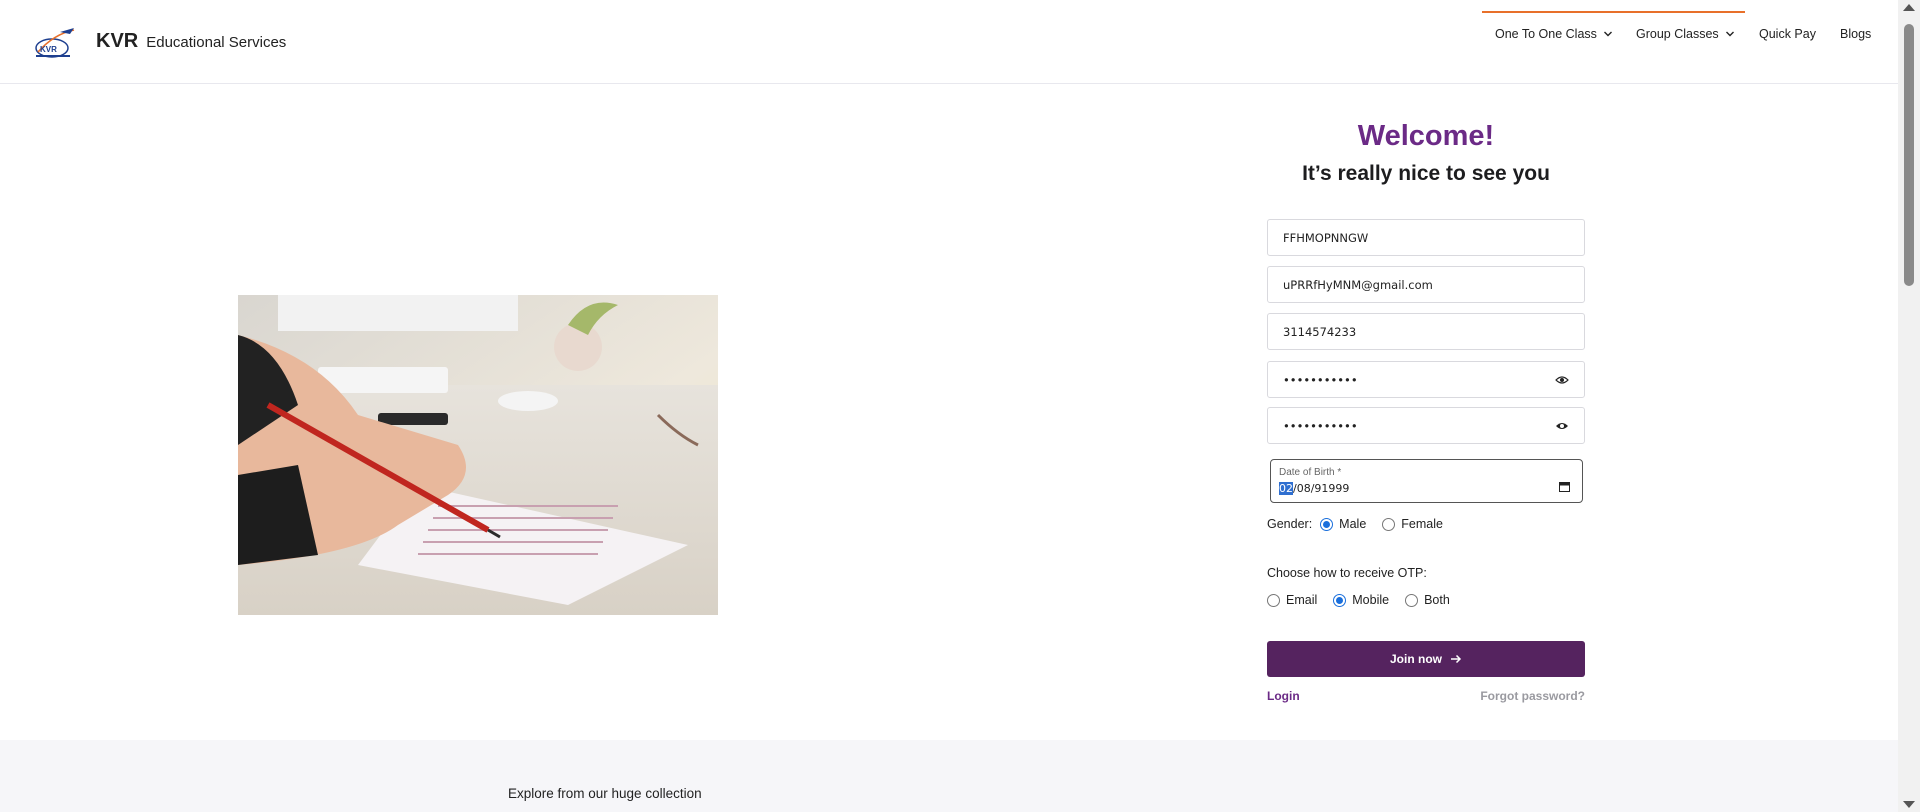 Image resolution: width=1920 pixels, height=812 pixels. I want to click on nav-label: Group Classes, so click(1677, 34).